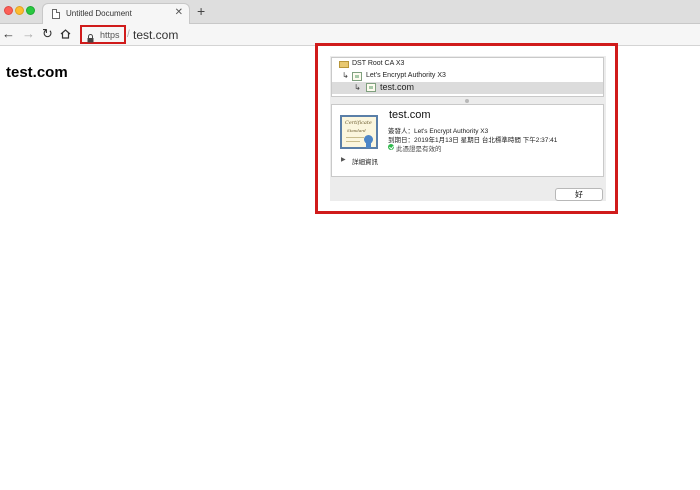 The width and height of the screenshot is (700, 490). Describe the element at coordinates (350, 12) in the screenshot. I see `tab-bar: Untitled Document ✕ +` at that location.